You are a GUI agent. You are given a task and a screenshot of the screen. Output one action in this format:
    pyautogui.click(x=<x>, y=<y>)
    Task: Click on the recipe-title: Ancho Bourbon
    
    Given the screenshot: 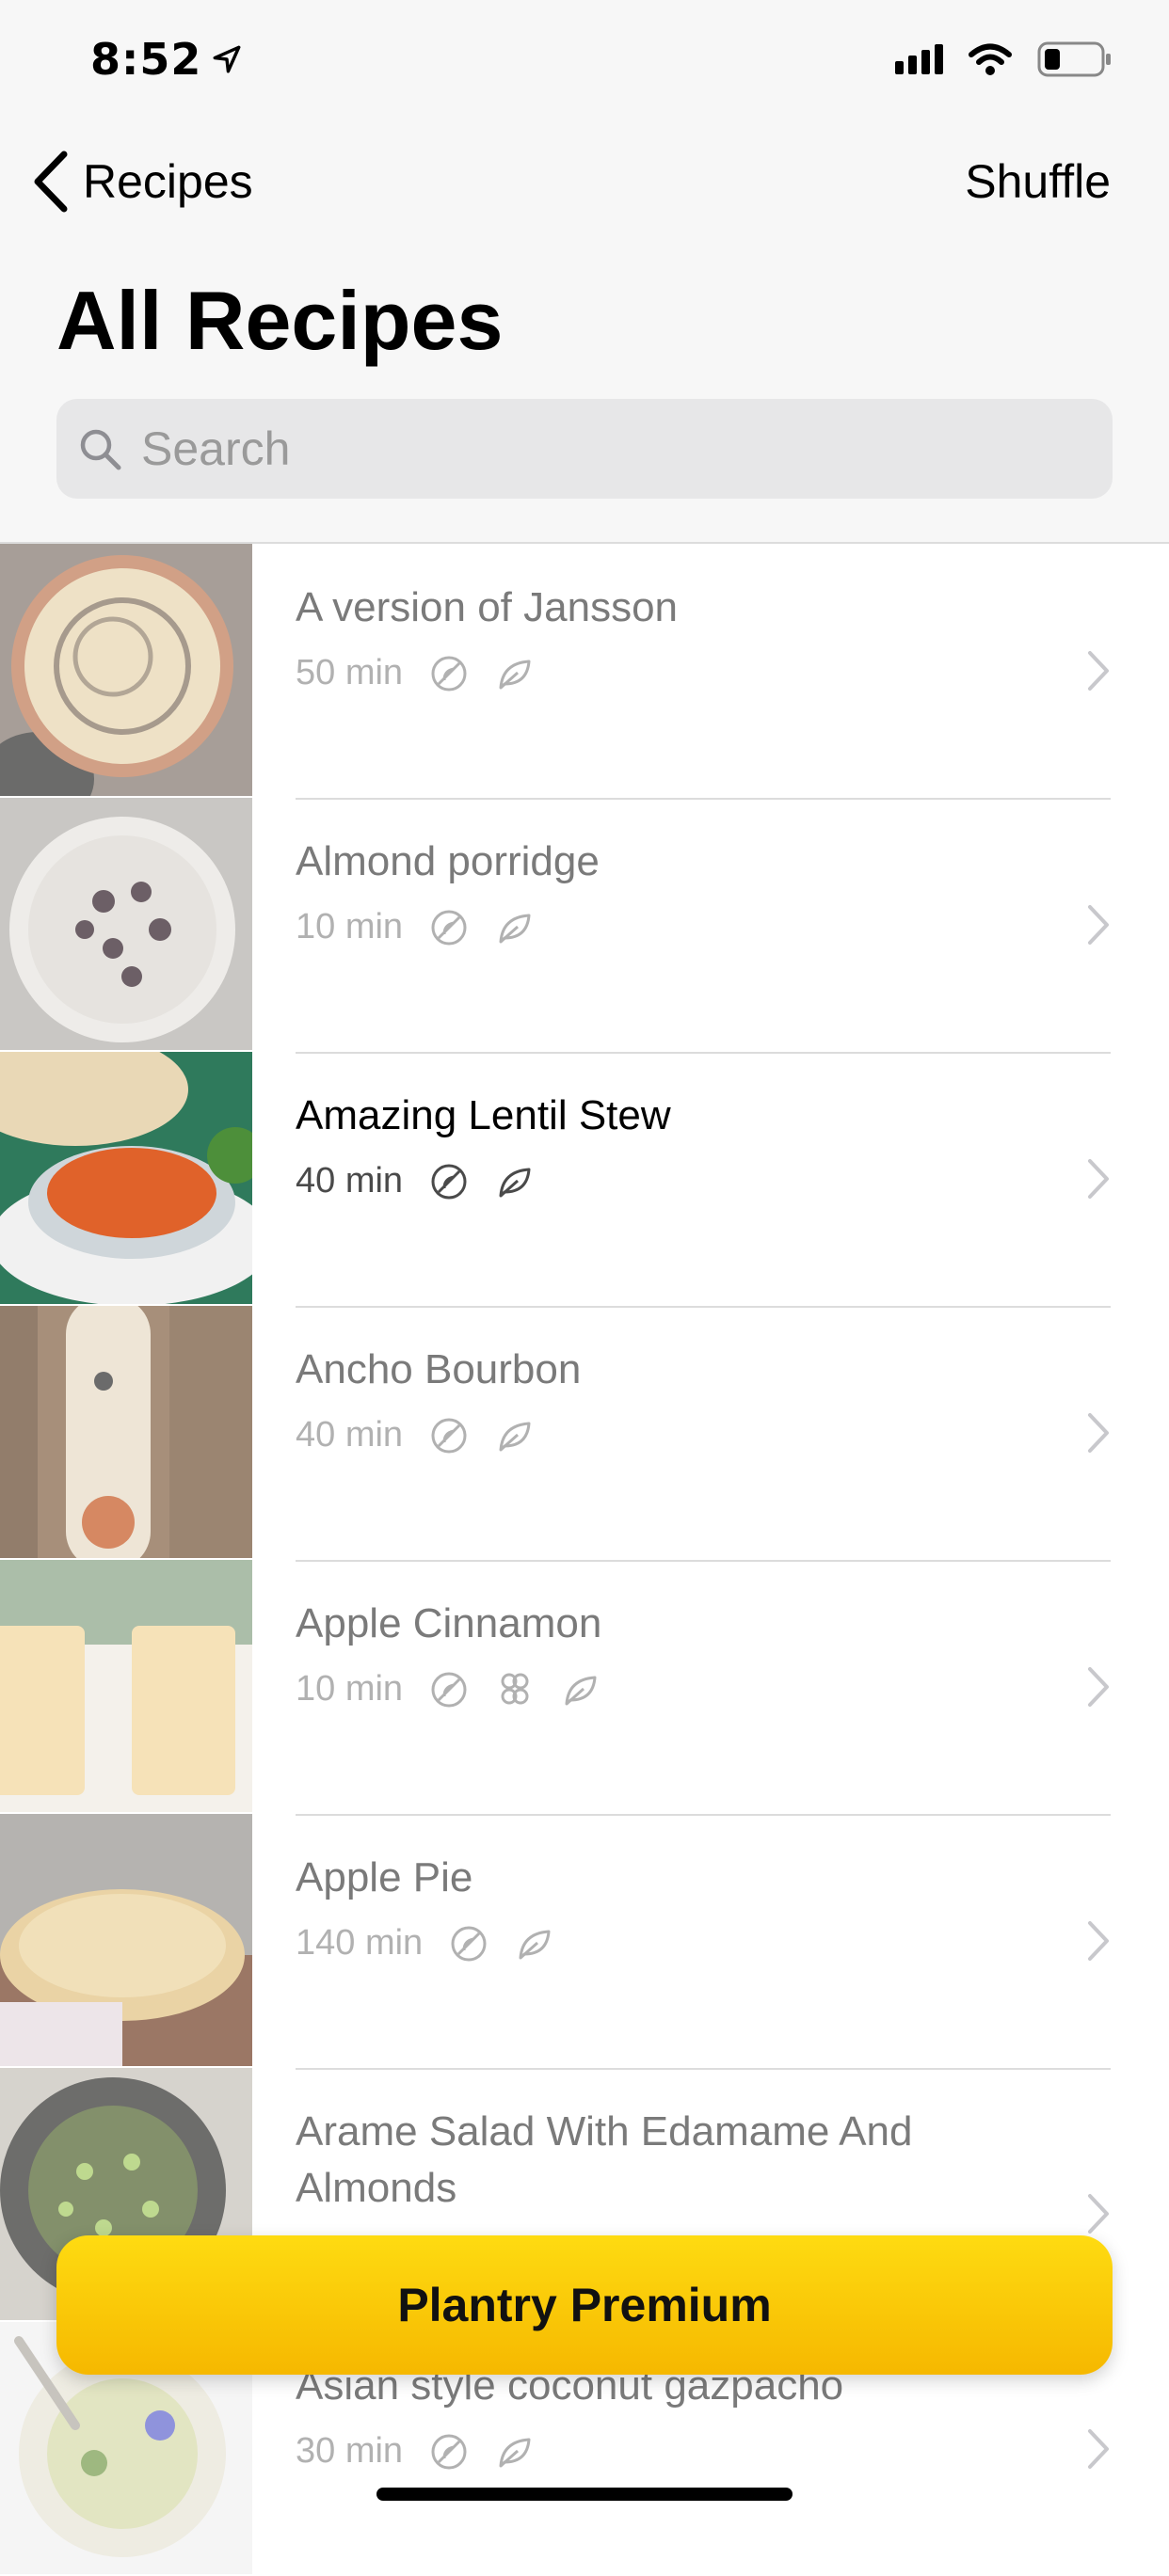 What is the action you would take?
    pyautogui.click(x=439, y=1369)
    